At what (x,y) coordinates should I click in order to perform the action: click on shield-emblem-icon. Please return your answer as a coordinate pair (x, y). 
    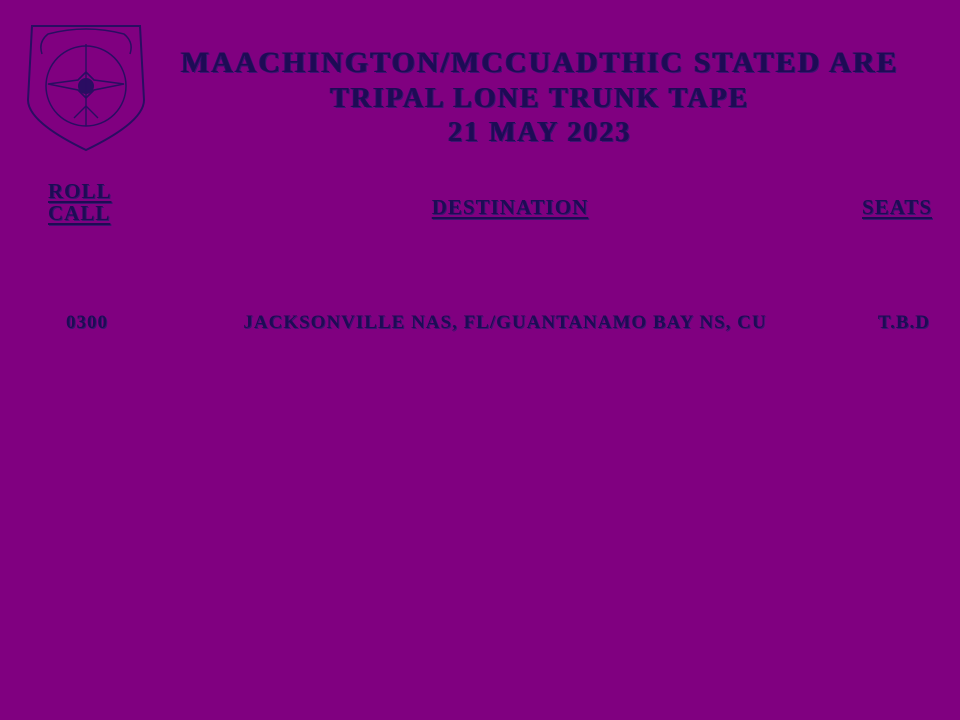
    Looking at the image, I should click on (86, 84).